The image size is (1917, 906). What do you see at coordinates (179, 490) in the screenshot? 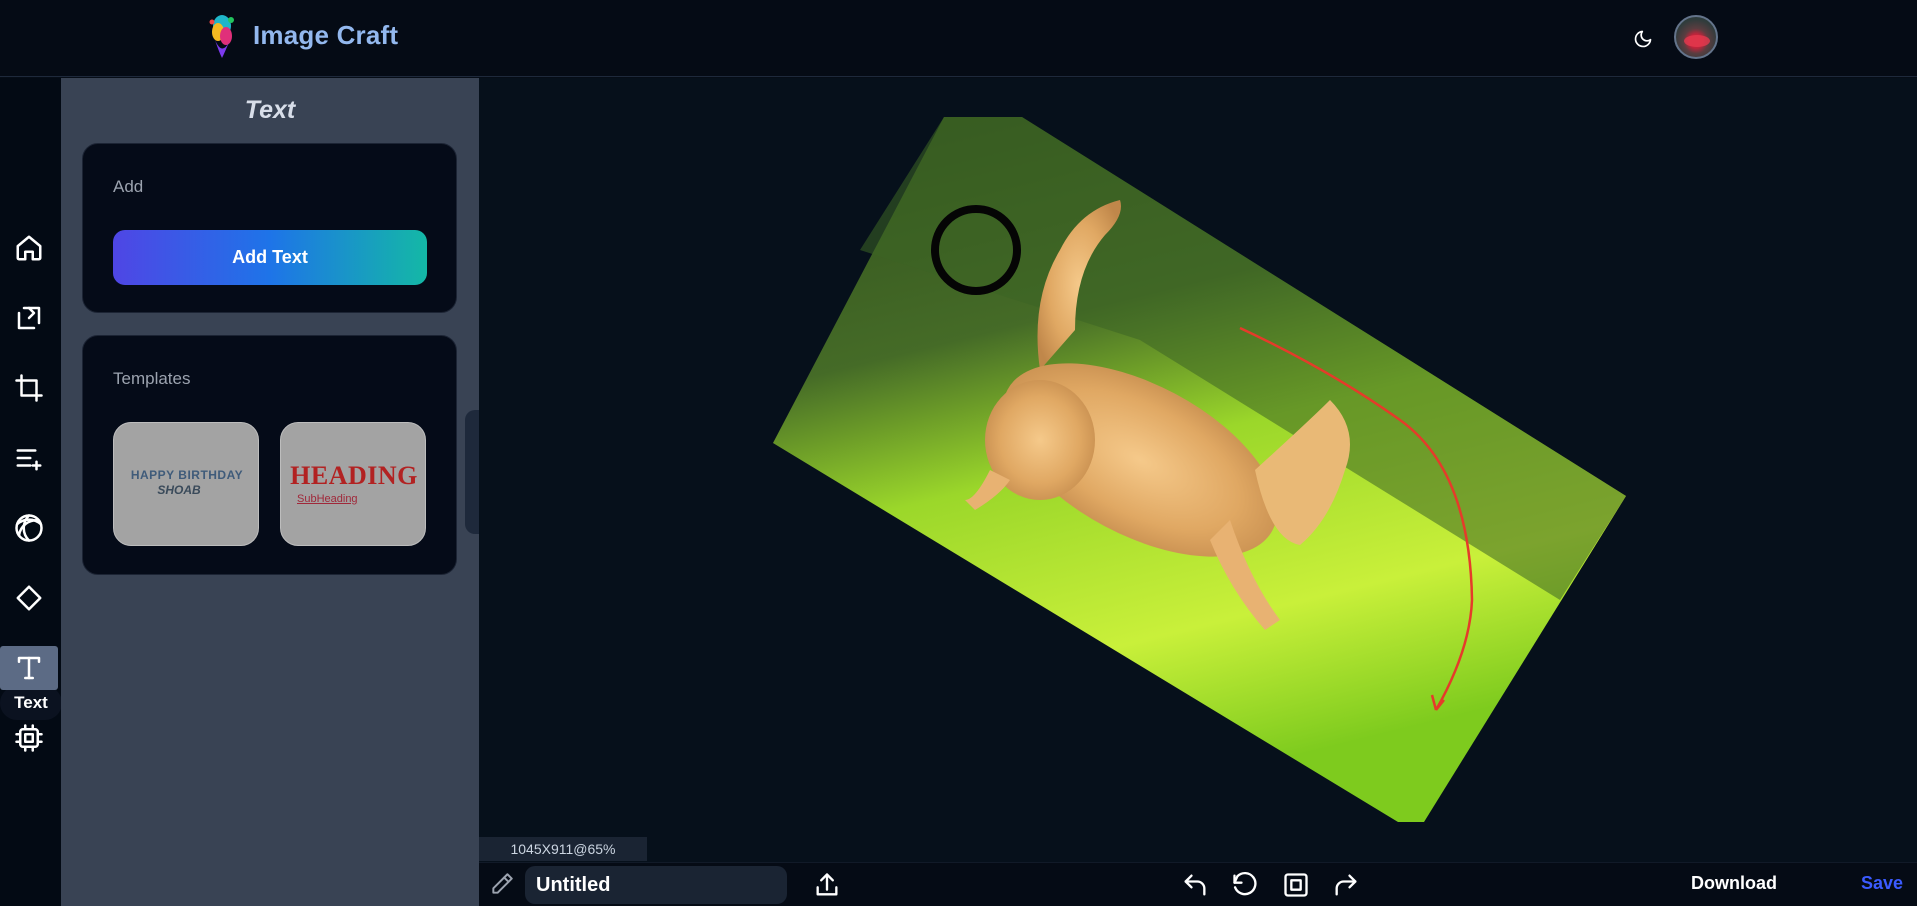
I see `template-line: SHOAB` at bounding box center [179, 490].